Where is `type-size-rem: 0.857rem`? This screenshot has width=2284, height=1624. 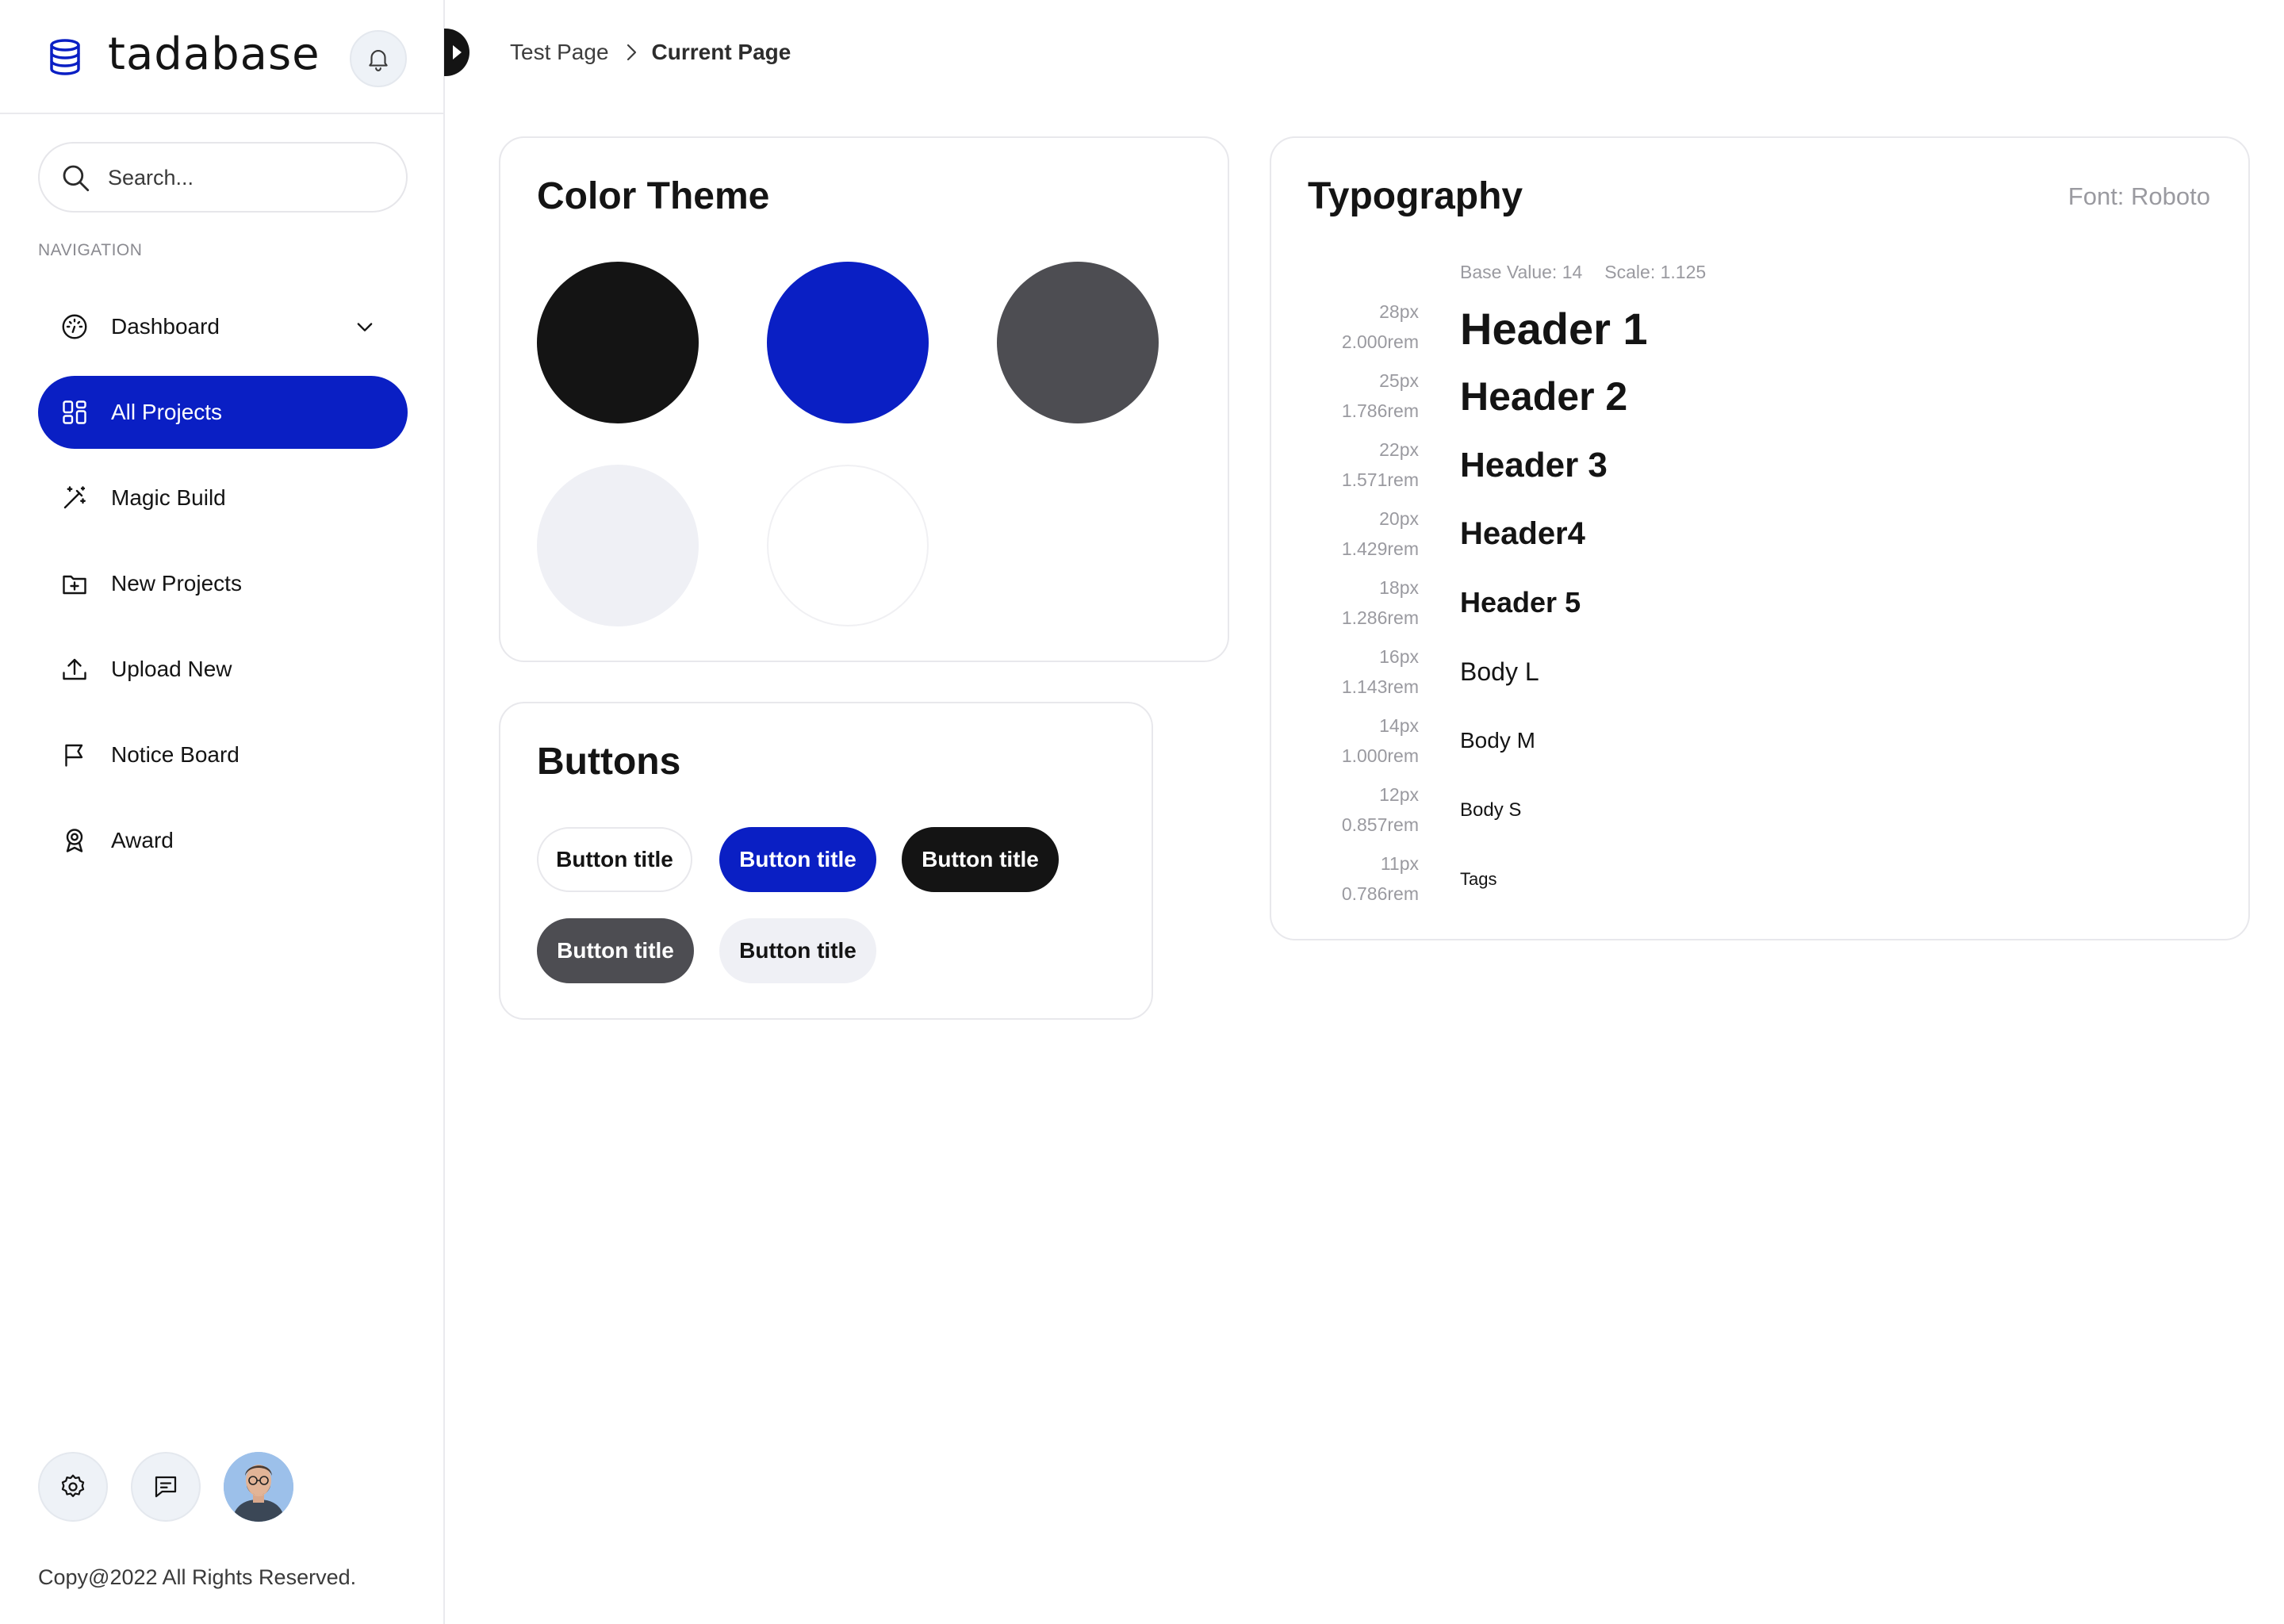 type-size-rem: 0.857rem is located at coordinates (1380, 825).